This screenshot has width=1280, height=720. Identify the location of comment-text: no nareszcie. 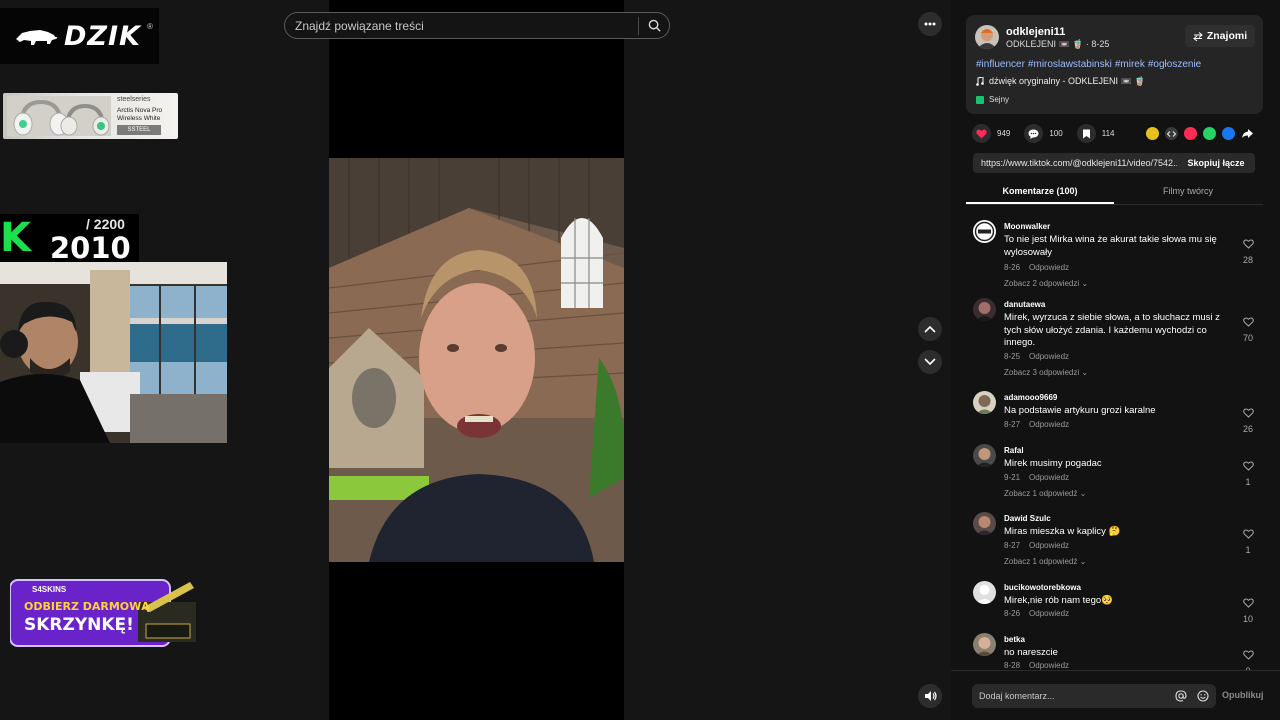
(1031, 652).